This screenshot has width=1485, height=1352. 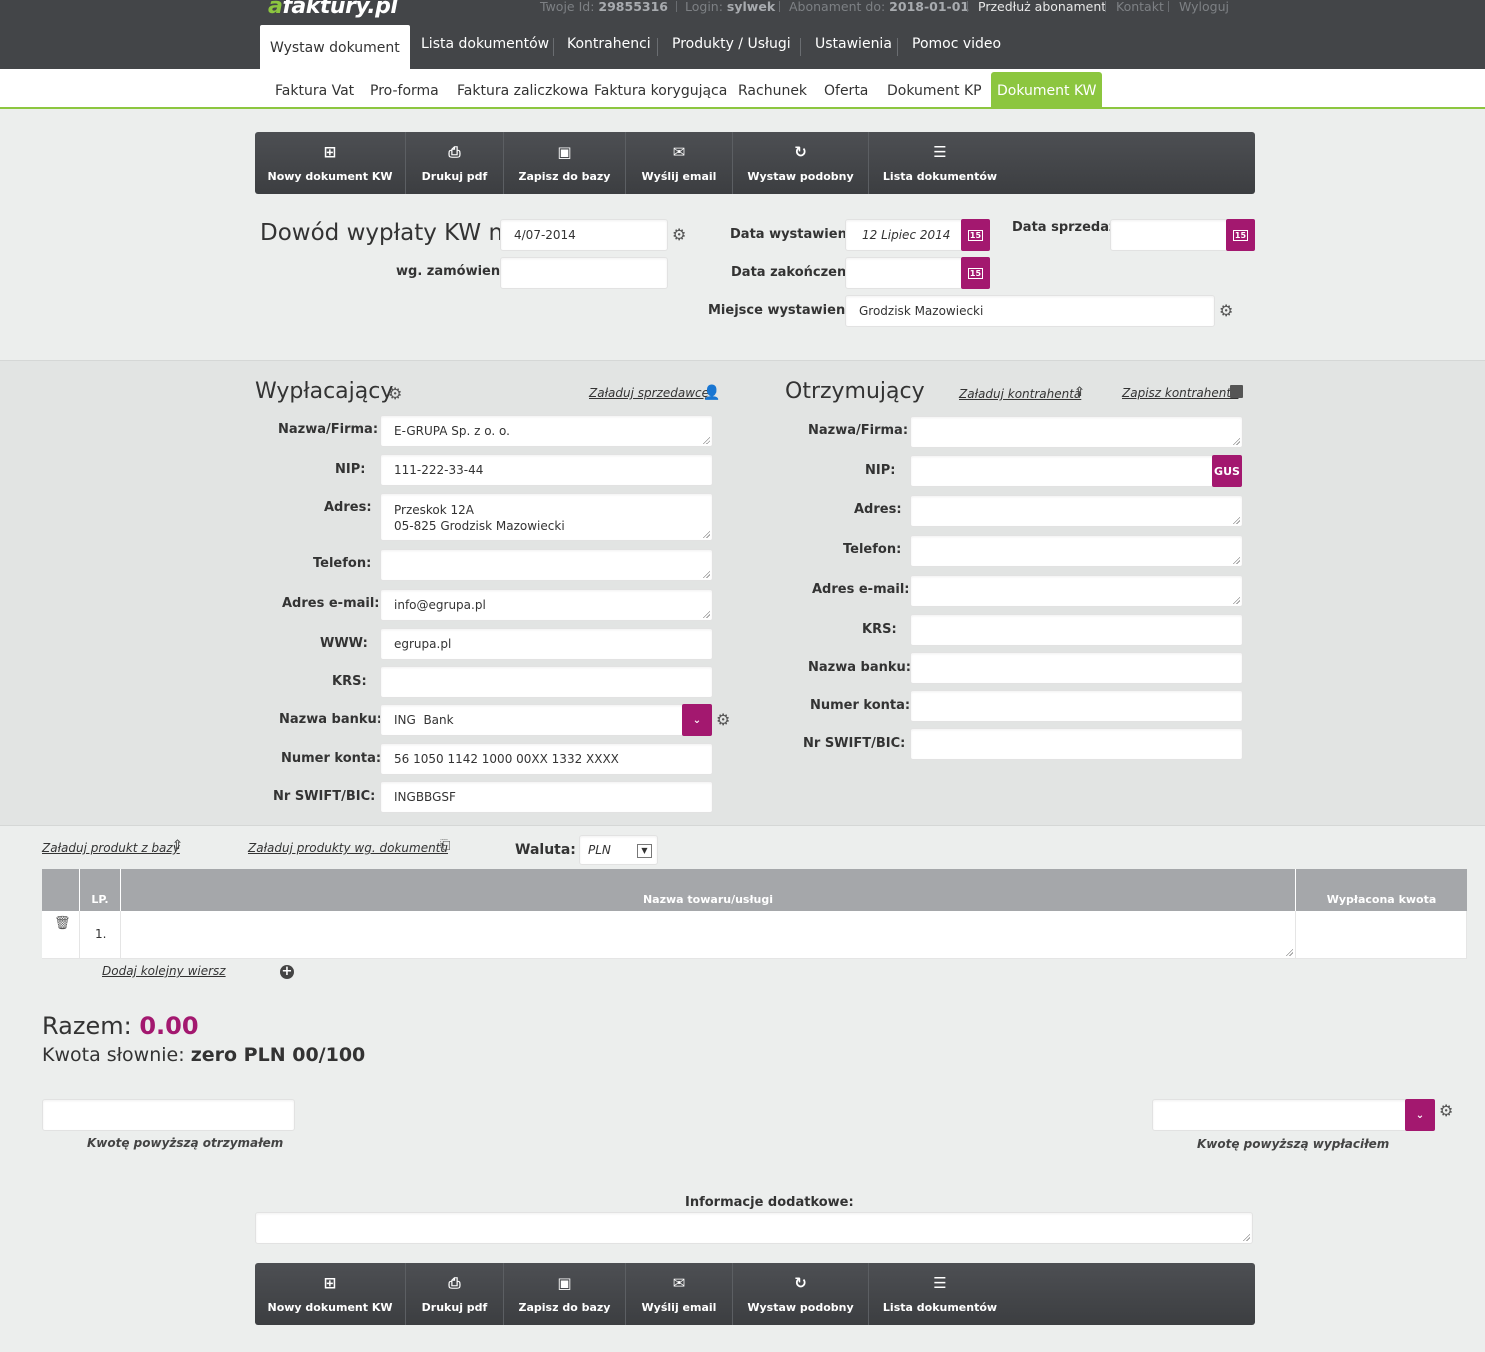 What do you see at coordinates (344, 643) in the screenshot?
I see `payer-www-label: WWW:` at bounding box center [344, 643].